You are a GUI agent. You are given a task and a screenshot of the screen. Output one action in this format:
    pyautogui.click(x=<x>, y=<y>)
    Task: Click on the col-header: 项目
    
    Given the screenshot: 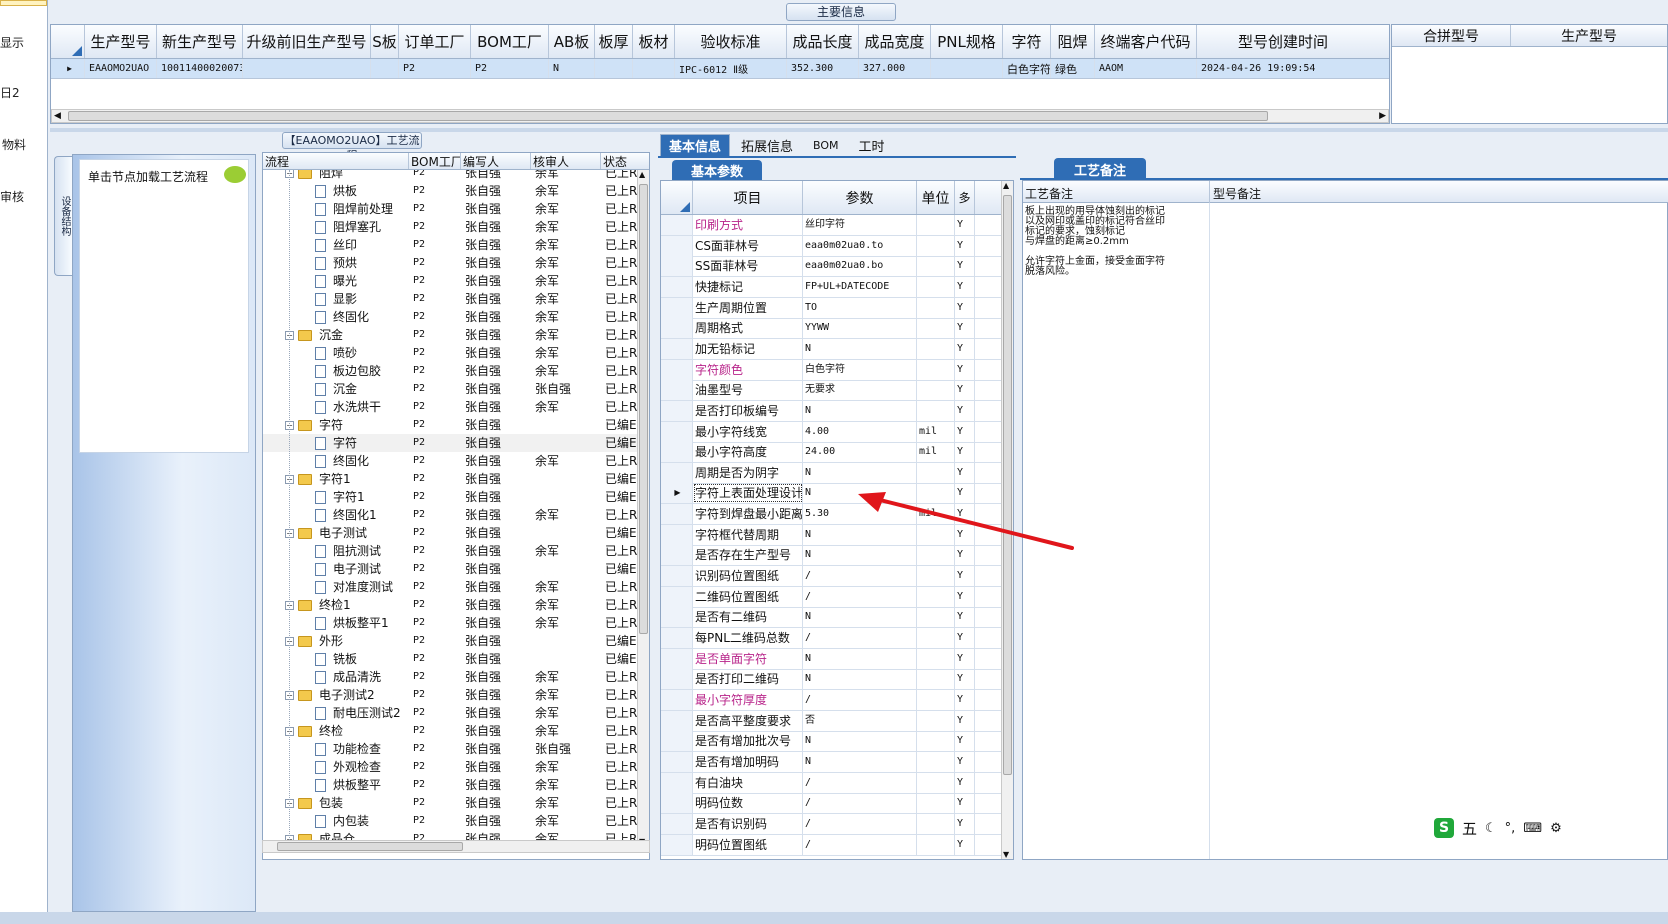 What is the action you would take?
    pyautogui.click(x=748, y=197)
    